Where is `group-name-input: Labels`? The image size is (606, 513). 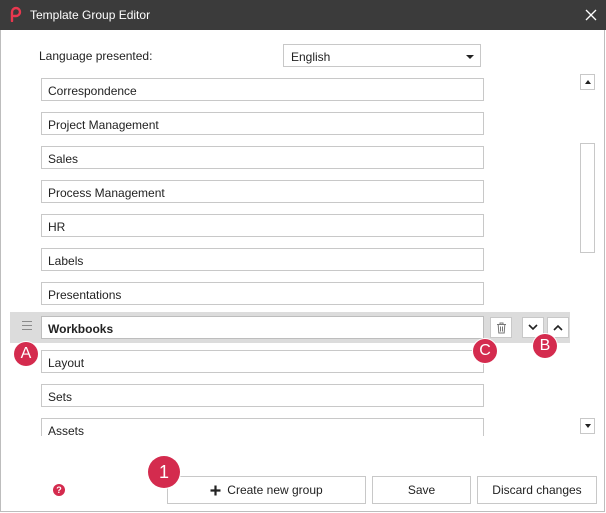 group-name-input: Labels is located at coordinates (262, 259).